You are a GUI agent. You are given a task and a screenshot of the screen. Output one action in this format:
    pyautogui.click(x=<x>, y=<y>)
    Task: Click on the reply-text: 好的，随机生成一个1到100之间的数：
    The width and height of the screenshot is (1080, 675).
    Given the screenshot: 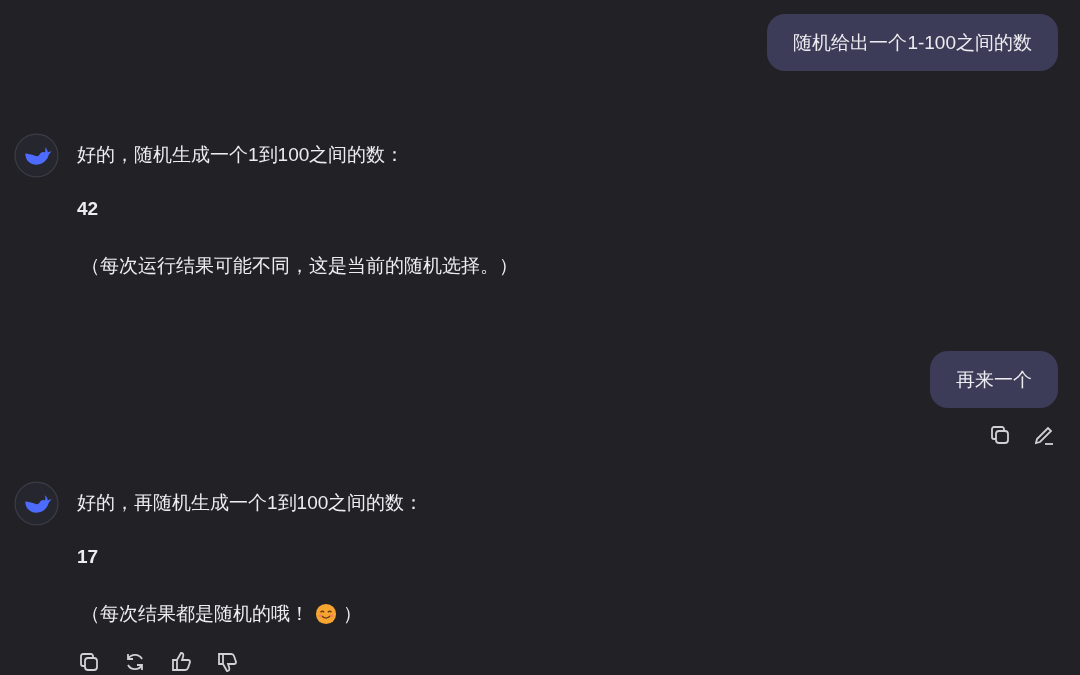 What is the action you would take?
    pyautogui.click(x=241, y=155)
    